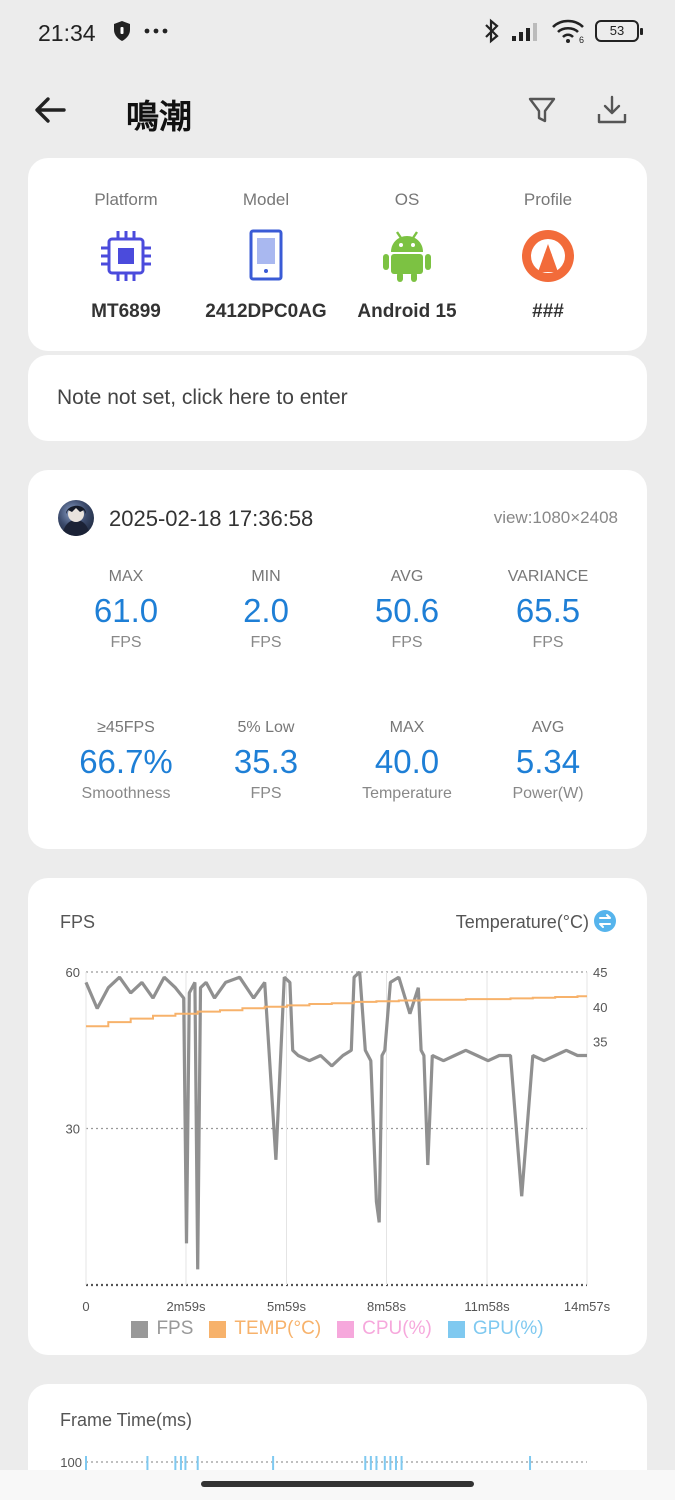 The width and height of the screenshot is (675, 1500). Describe the element at coordinates (407, 760) in the screenshot. I see `stat-max-temperature: MAX 40.0 Temperature` at that location.